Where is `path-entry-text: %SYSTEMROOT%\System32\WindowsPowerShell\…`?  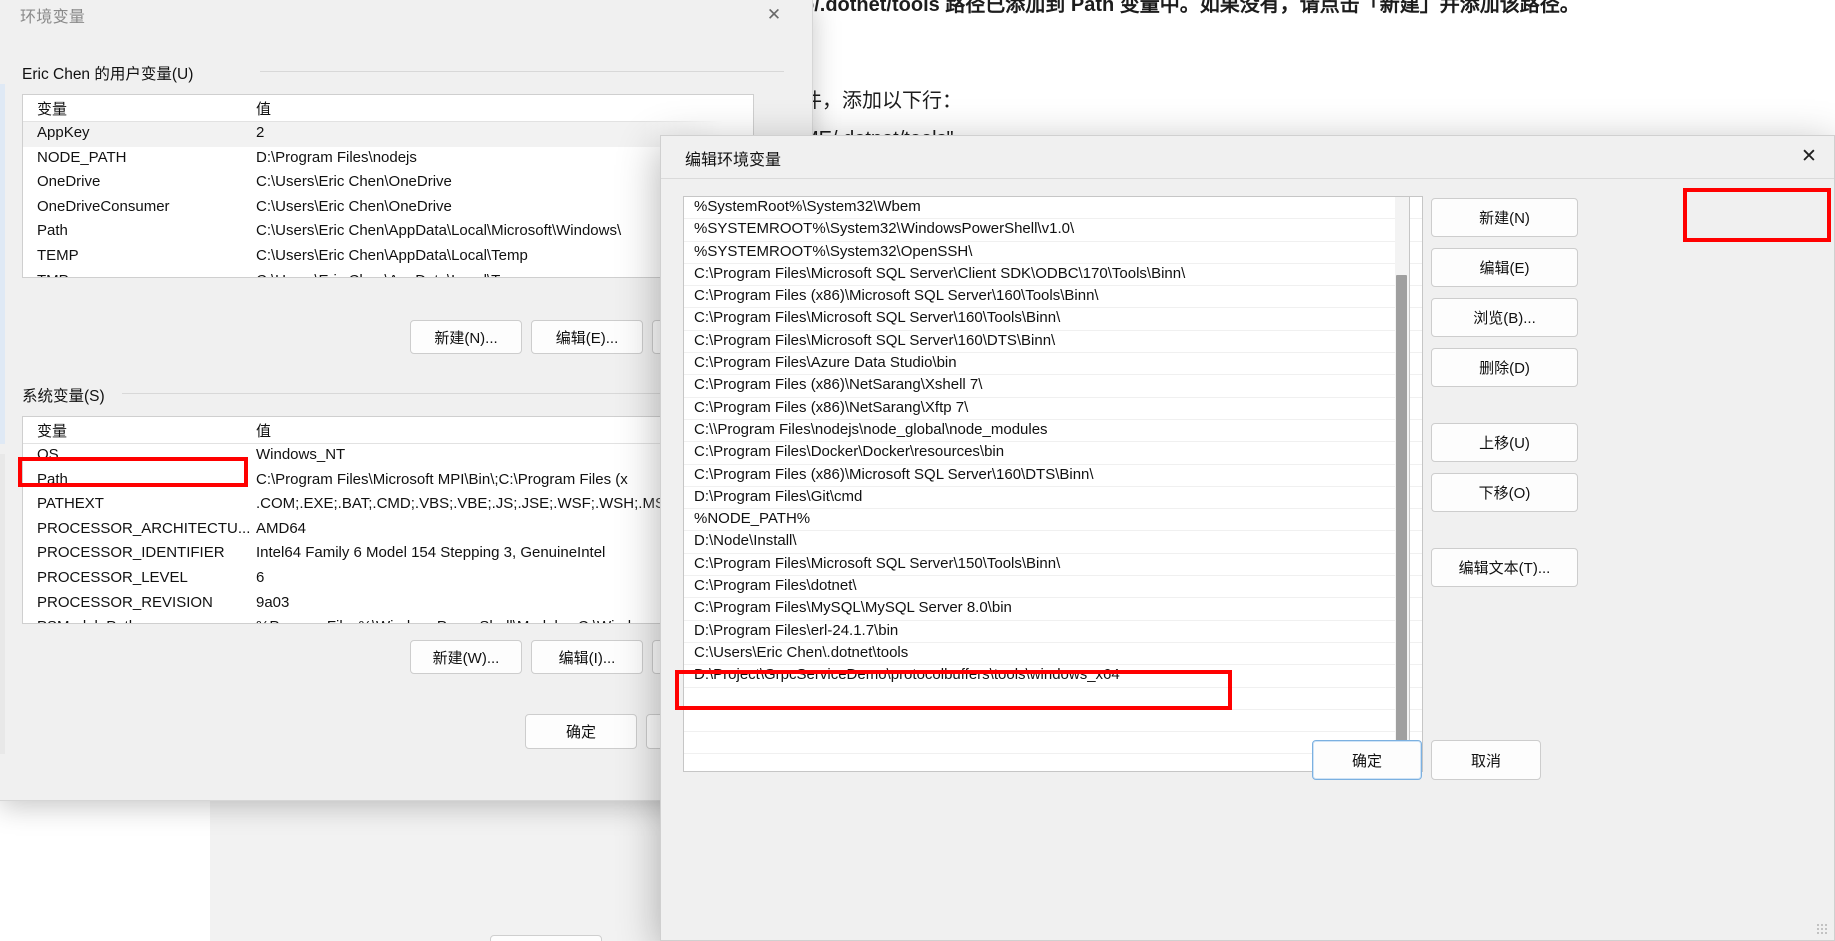
path-entry-text: %SYSTEMROOT%\System32\WindowsPowerShell\… is located at coordinates (884, 229).